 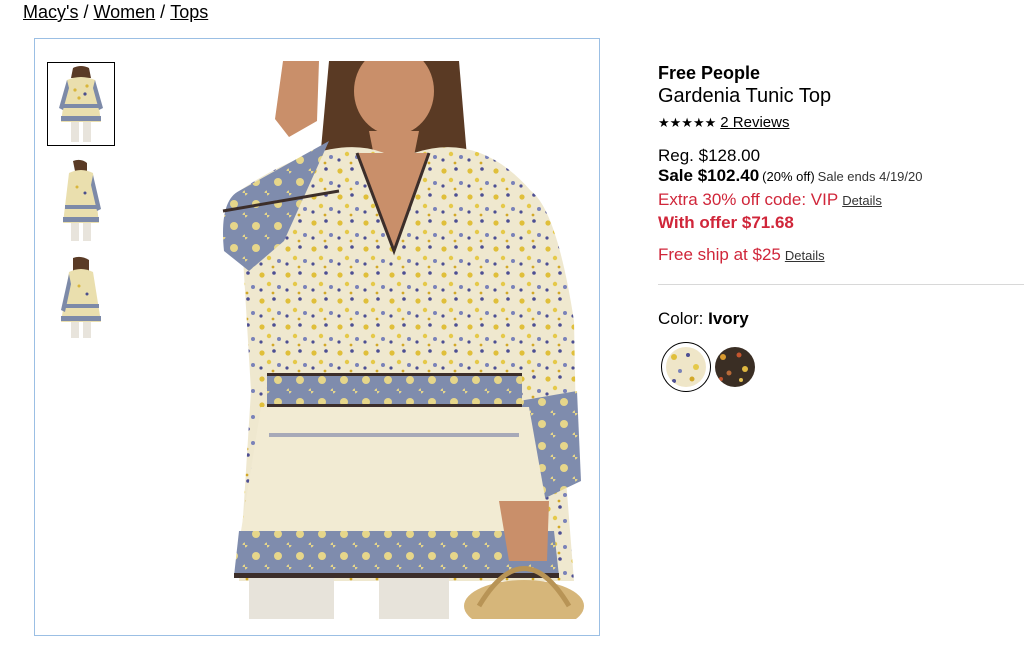 I want to click on free-shipping-text: Free ship at $25, so click(x=719, y=254).